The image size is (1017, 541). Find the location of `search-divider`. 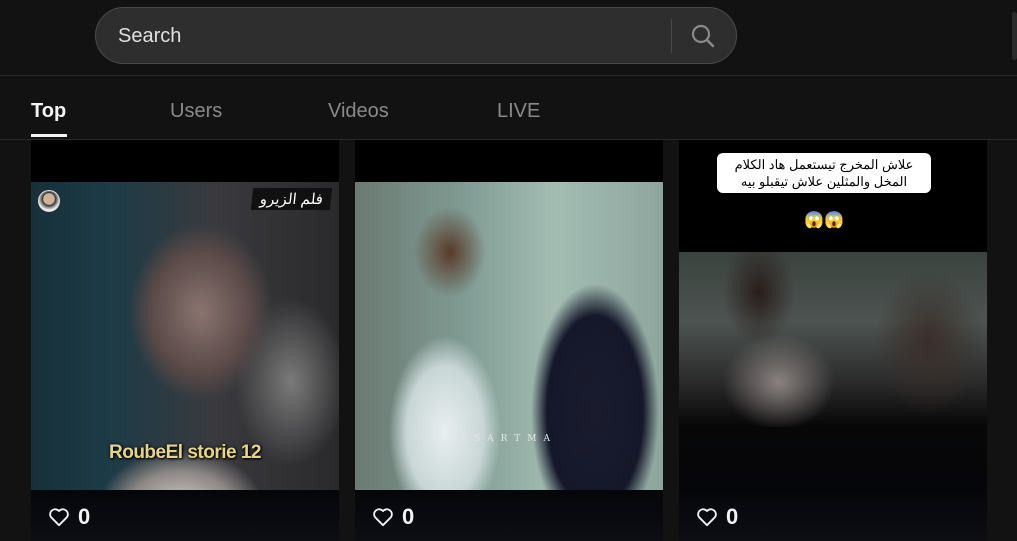

search-divider is located at coordinates (671, 36).